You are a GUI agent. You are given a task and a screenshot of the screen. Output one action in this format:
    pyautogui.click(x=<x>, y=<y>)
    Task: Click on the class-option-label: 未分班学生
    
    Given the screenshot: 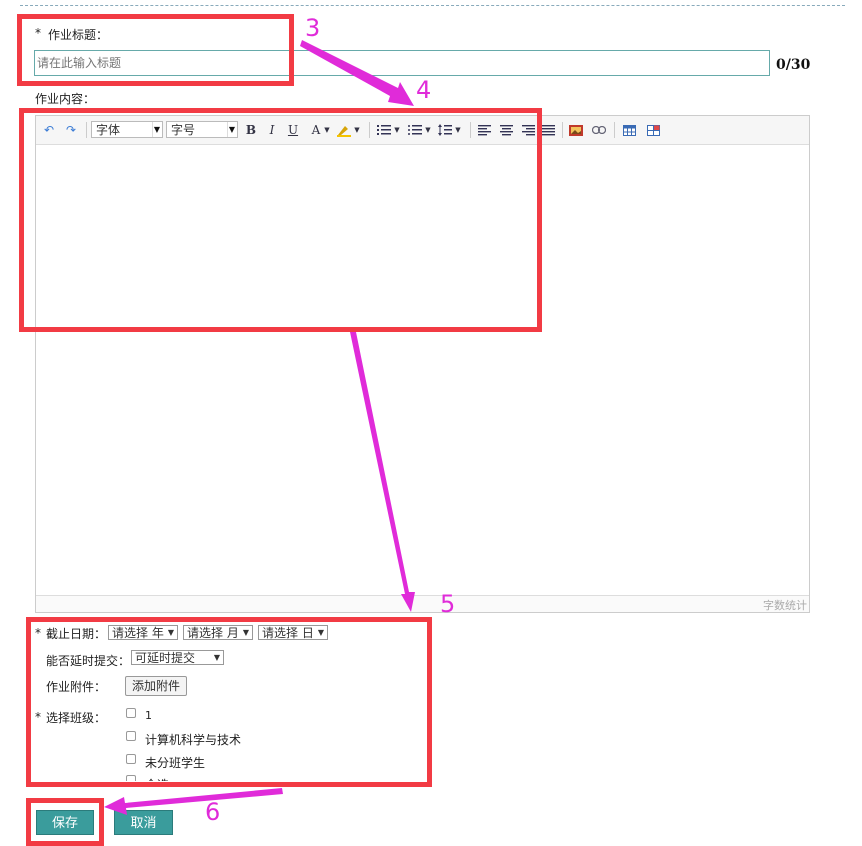 What is the action you would take?
    pyautogui.click(x=175, y=763)
    